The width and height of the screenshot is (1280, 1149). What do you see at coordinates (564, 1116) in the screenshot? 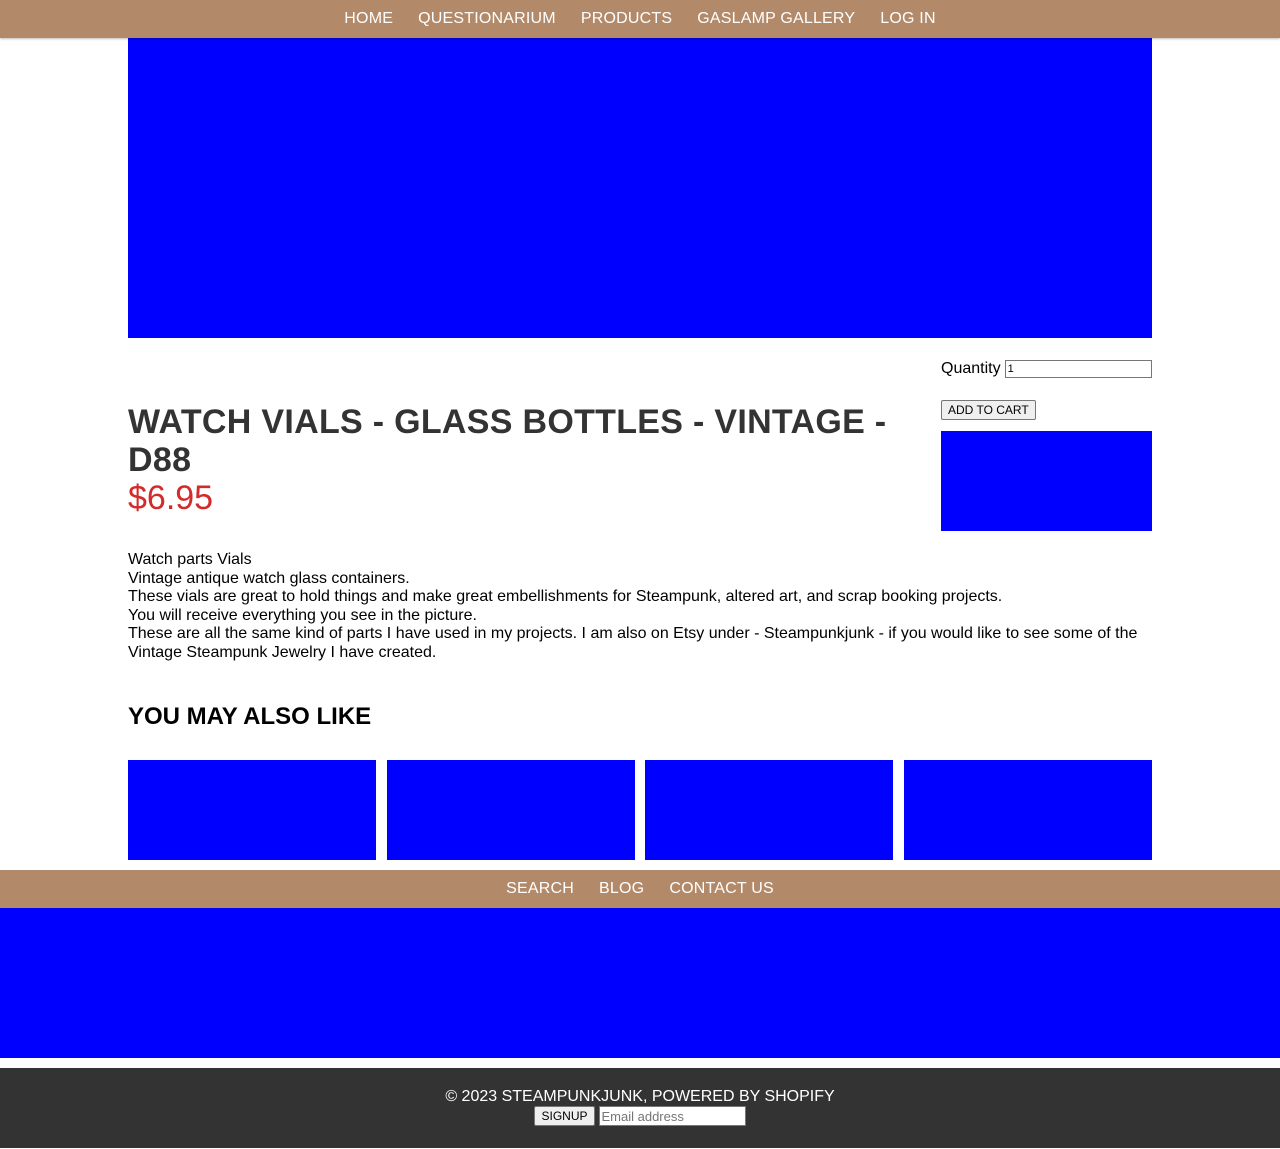
I see `signup-button: SIGNUP` at bounding box center [564, 1116].